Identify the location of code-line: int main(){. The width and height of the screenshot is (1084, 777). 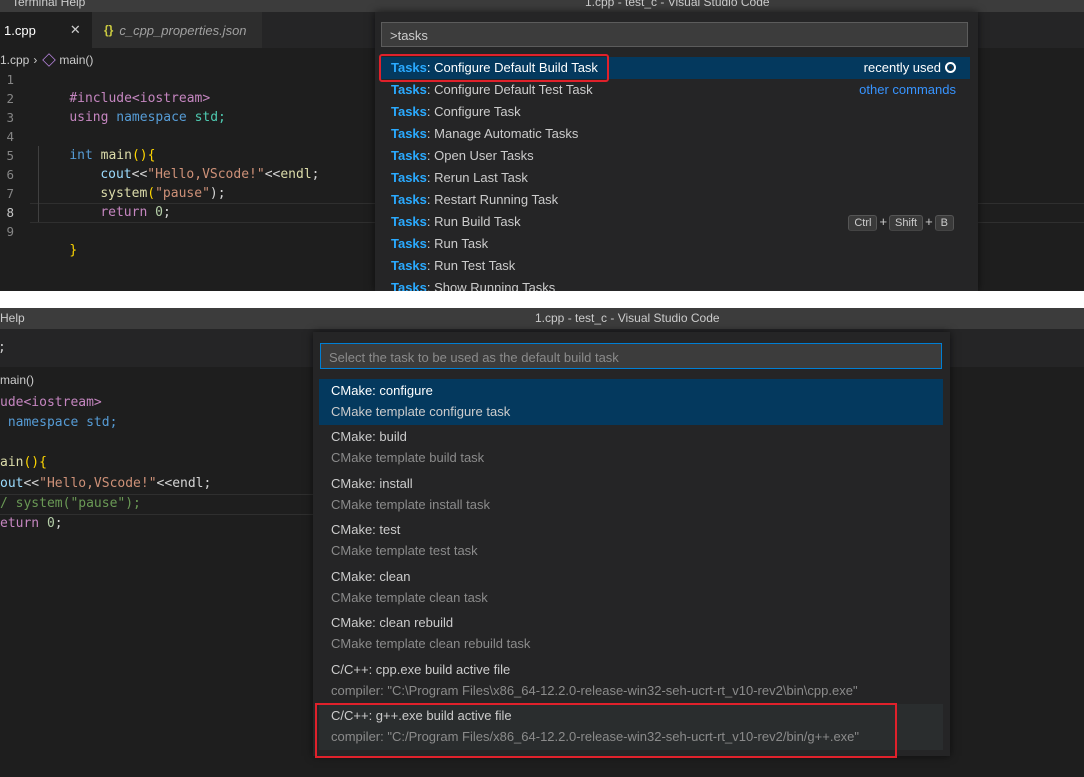
(96, 145).